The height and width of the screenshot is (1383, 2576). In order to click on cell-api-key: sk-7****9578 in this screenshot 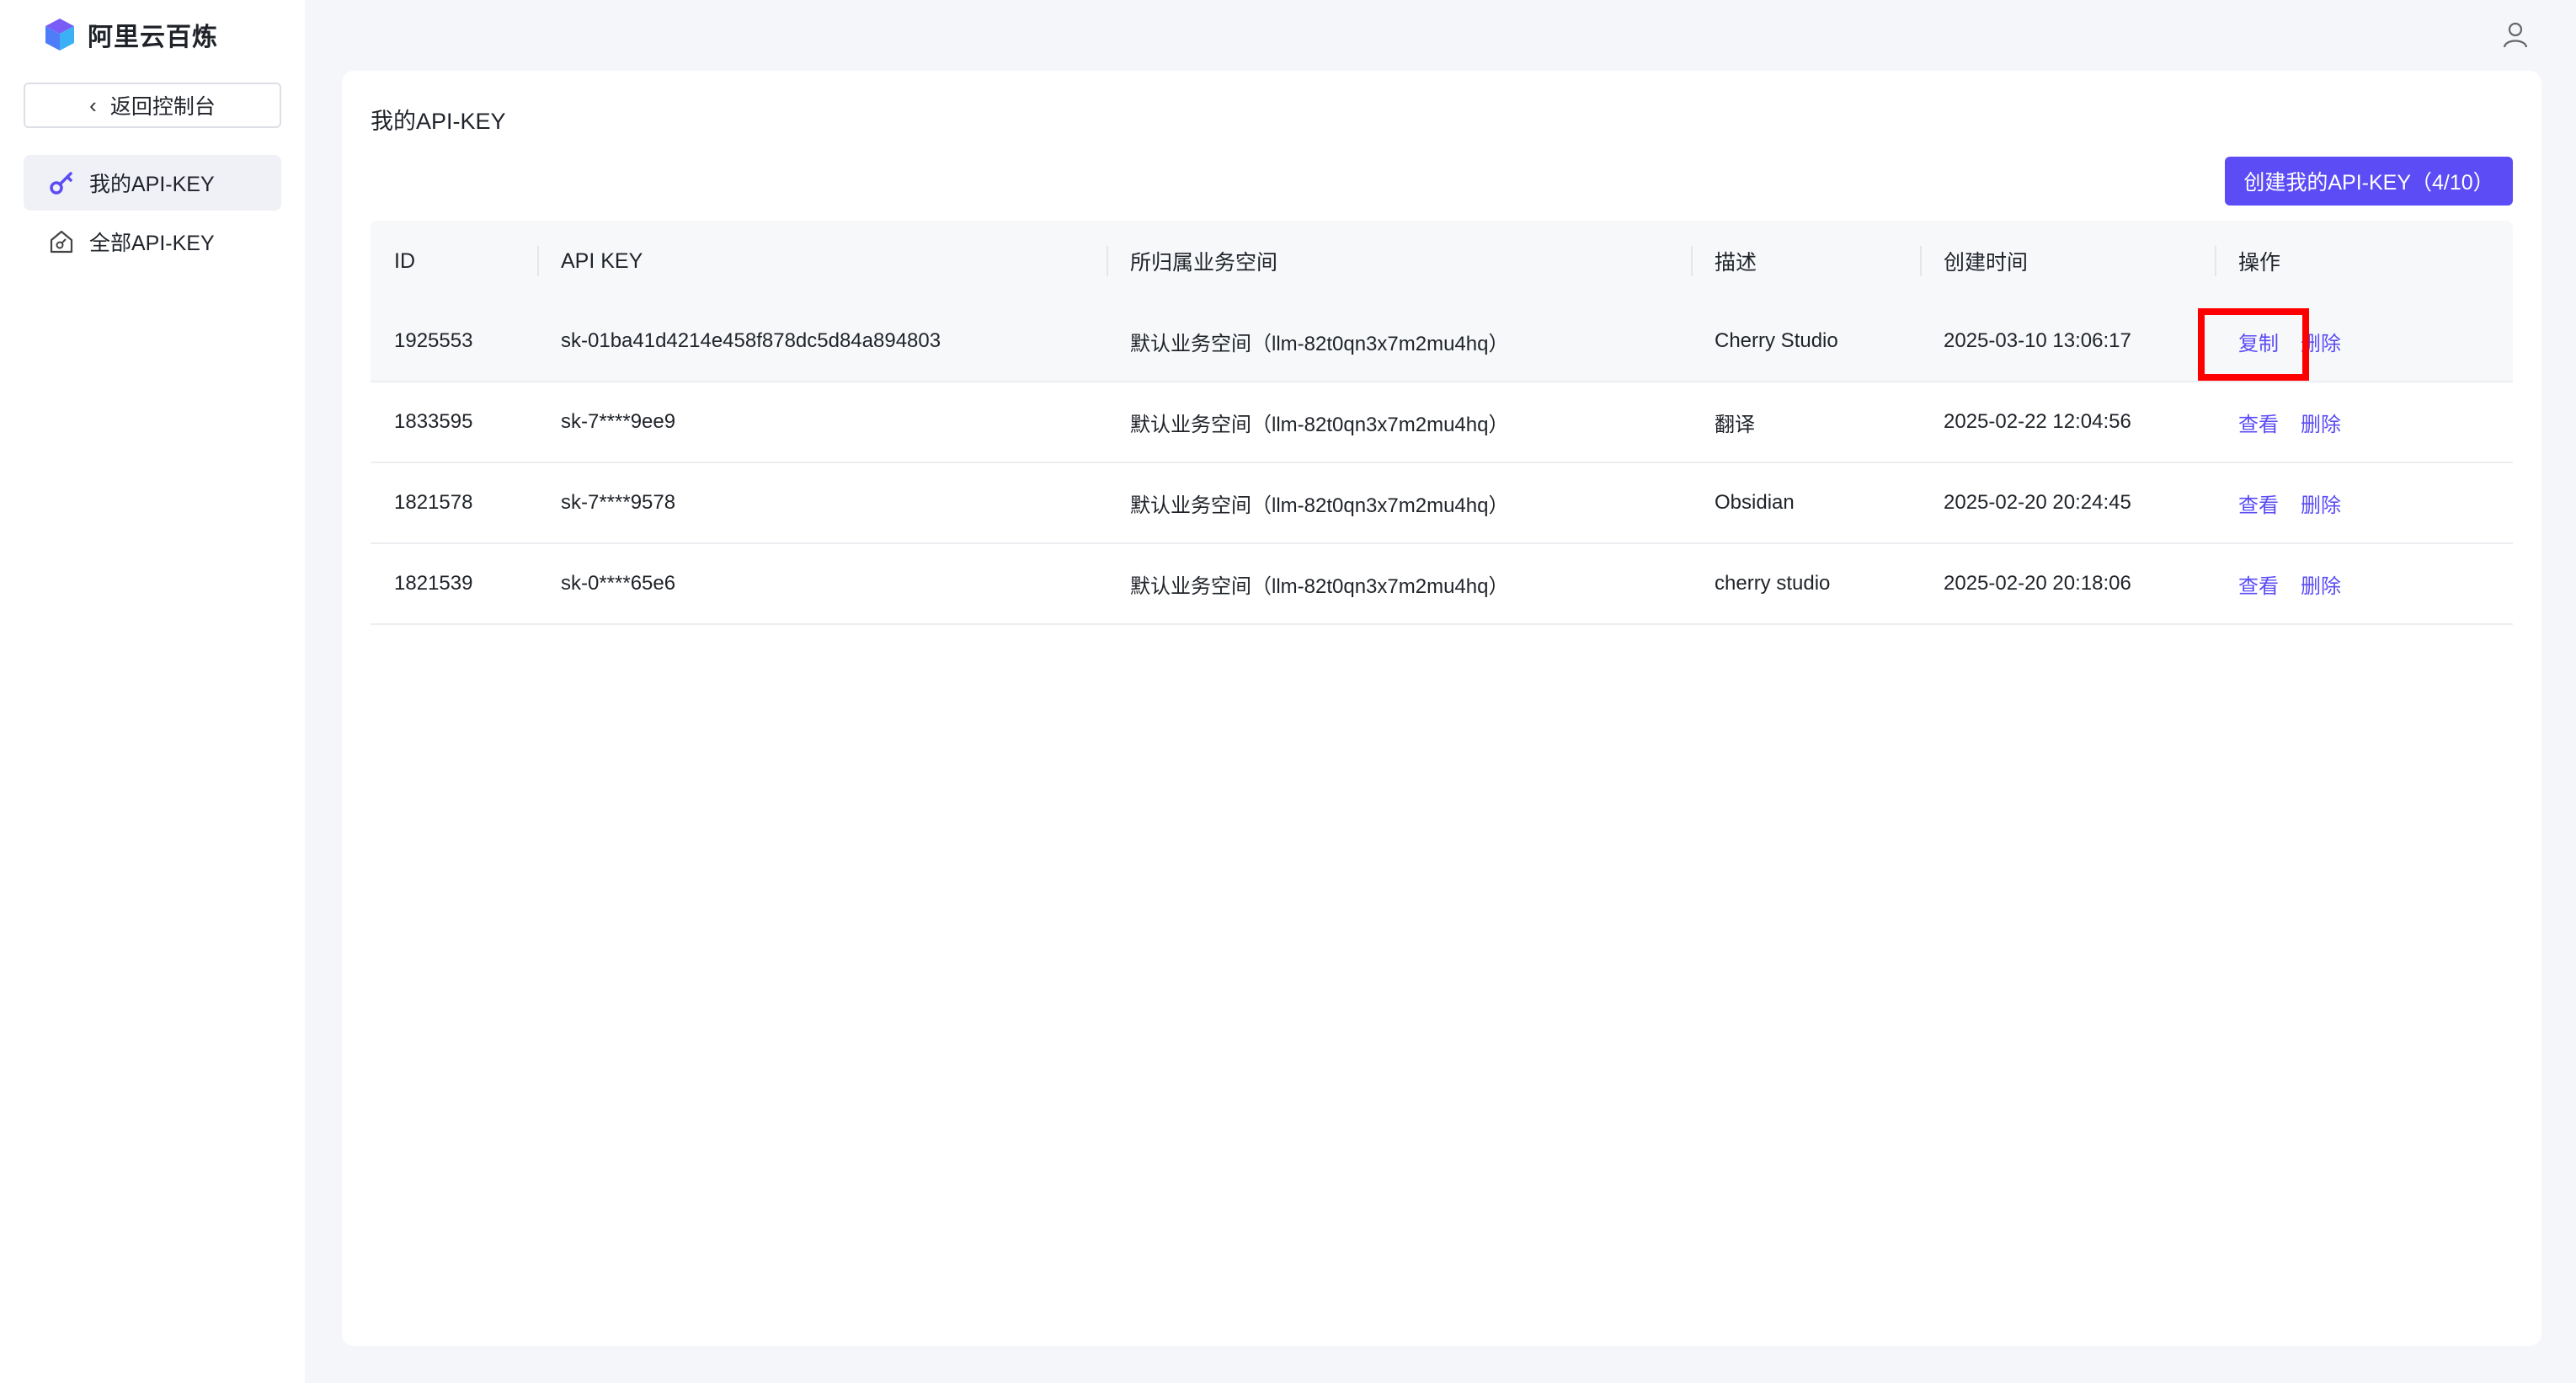, I will do `click(618, 502)`.